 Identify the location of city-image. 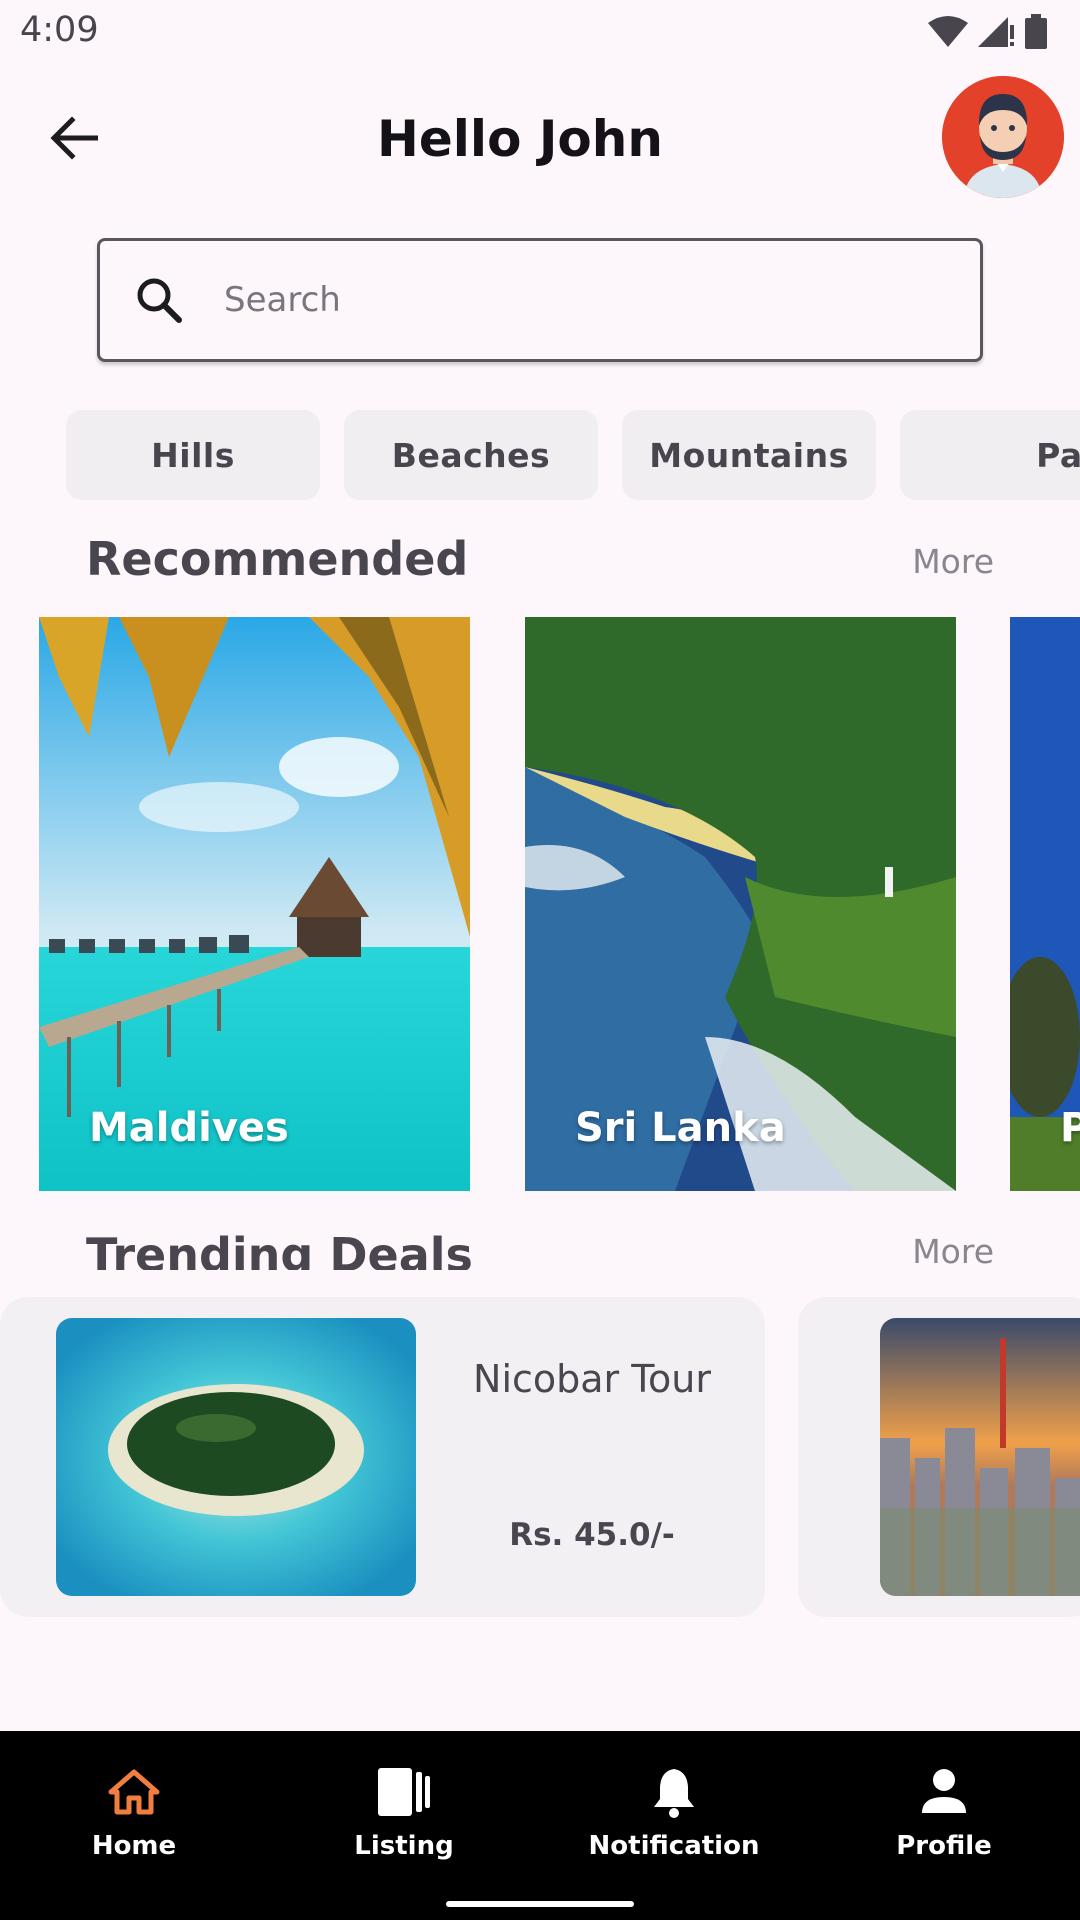
(980, 1457).